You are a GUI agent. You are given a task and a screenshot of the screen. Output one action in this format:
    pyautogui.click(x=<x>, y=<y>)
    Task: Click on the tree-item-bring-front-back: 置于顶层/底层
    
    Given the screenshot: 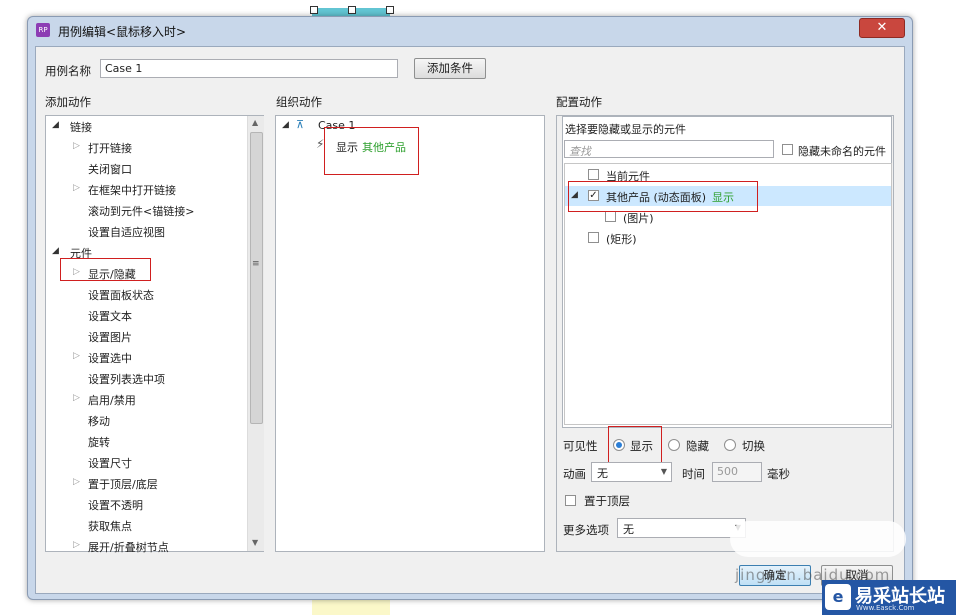 What is the action you would take?
    pyautogui.click(x=123, y=484)
    